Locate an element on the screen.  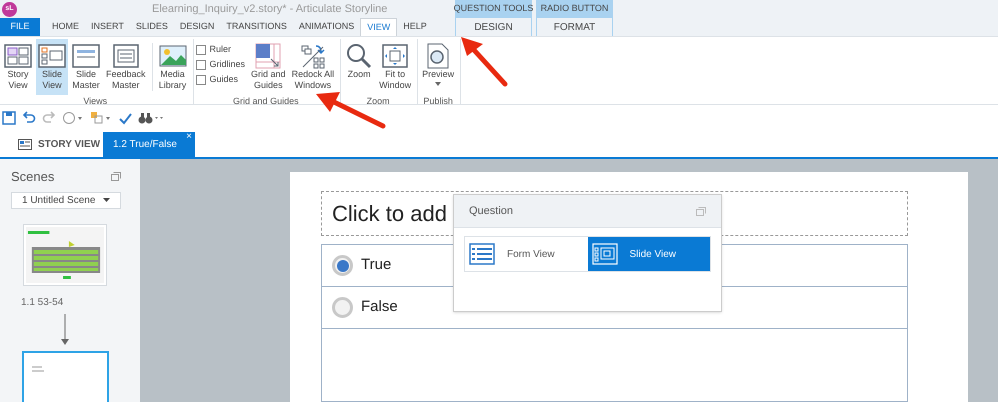
feedback-master-icon is located at coordinates (126, 56).